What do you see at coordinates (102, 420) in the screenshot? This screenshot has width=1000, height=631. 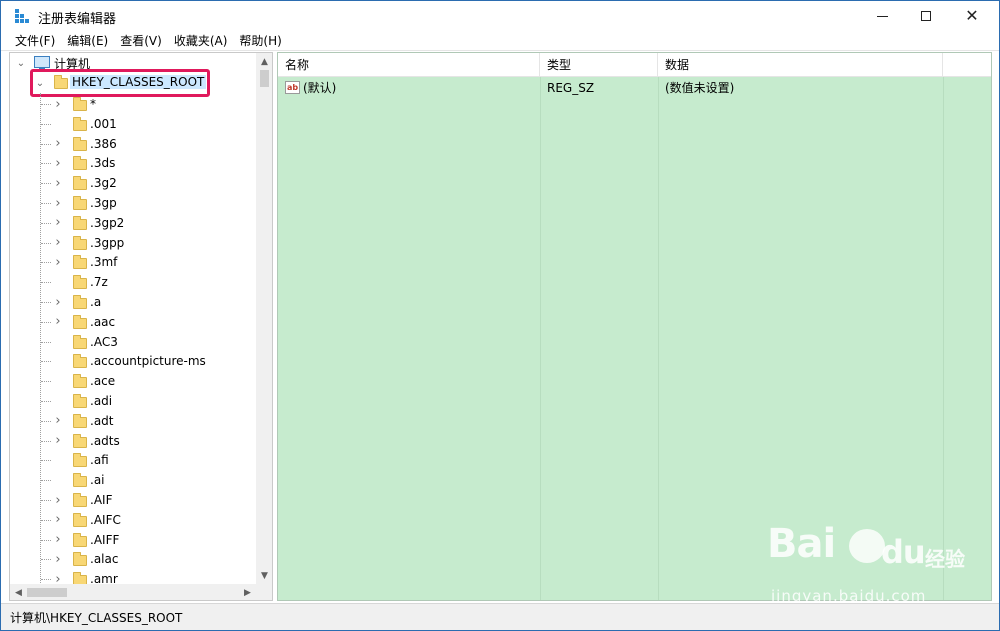 I see `tree-item-label: .adt` at bounding box center [102, 420].